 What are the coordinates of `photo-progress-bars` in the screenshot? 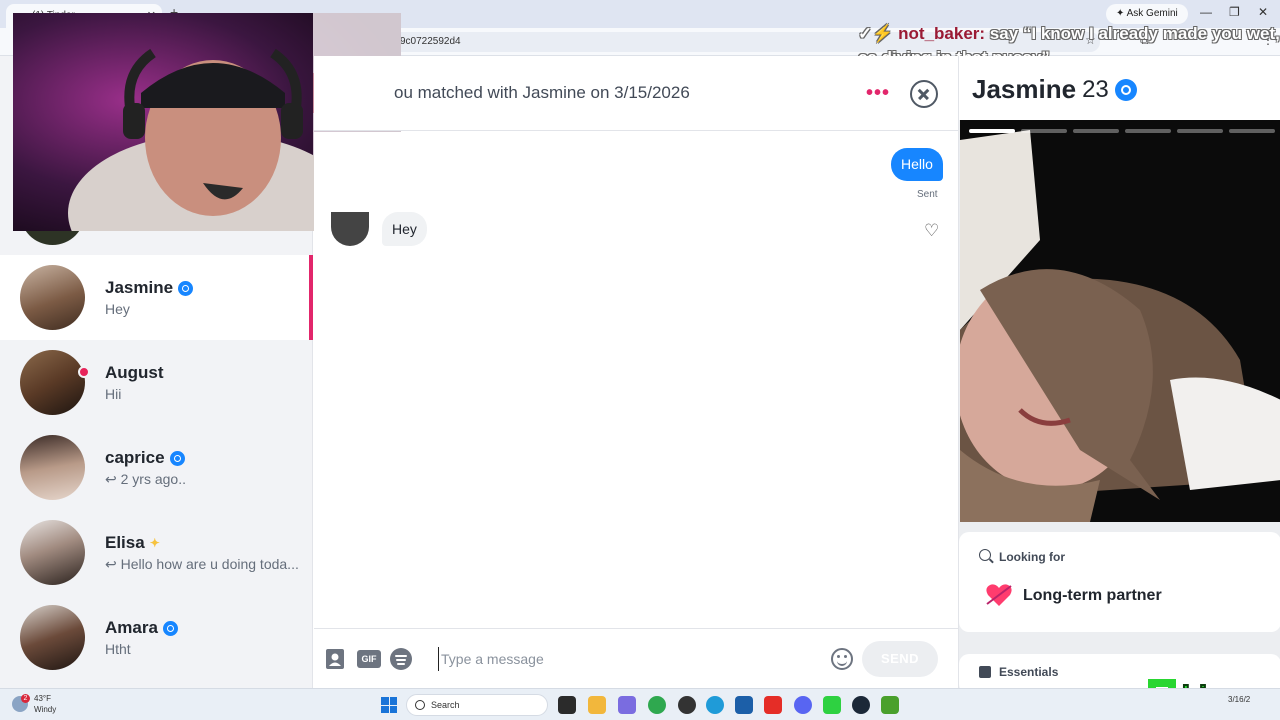 It's located at (1122, 131).